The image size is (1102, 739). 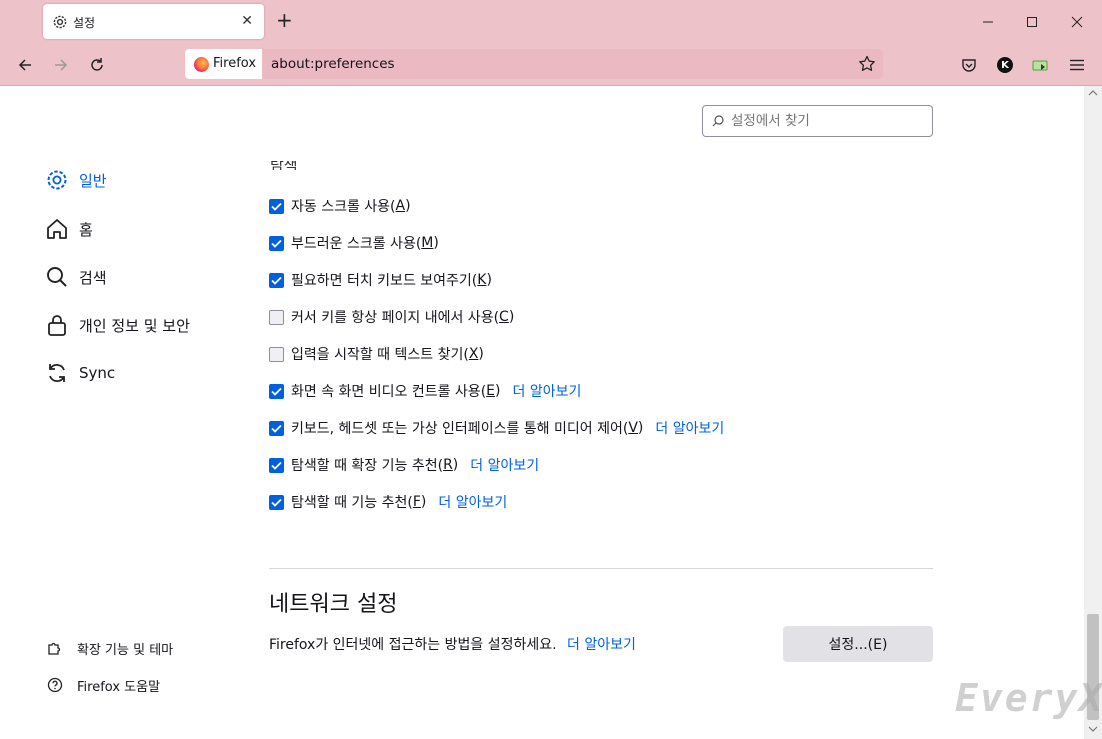 What do you see at coordinates (1093, 93) in the screenshot?
I see `scroll-up-icon` at bounding box center [1093, 93].